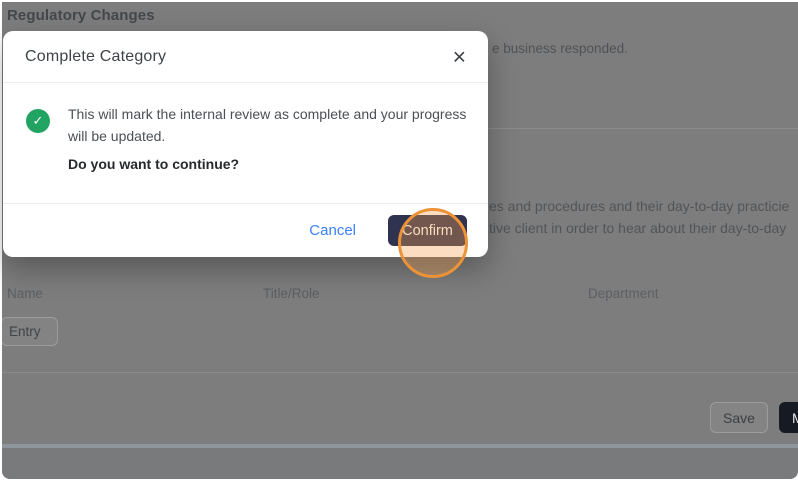 The height and width of the screenshot is (481, 798). What do you see at coordinates (96, 56) in the screenshot?
I see `dialog-title: Complete Category` at bounding box center [96, 56].